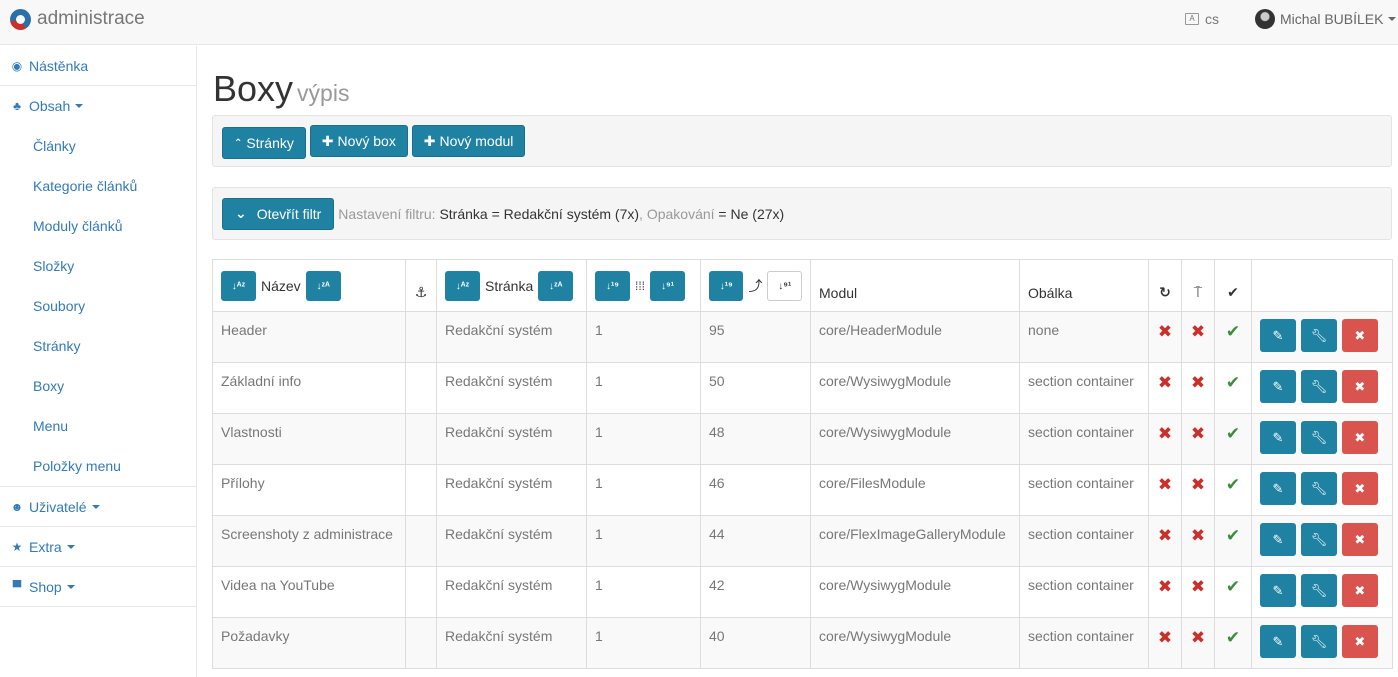  I want to click on cell-module: core/WysiwygModule, so click(915, 439).